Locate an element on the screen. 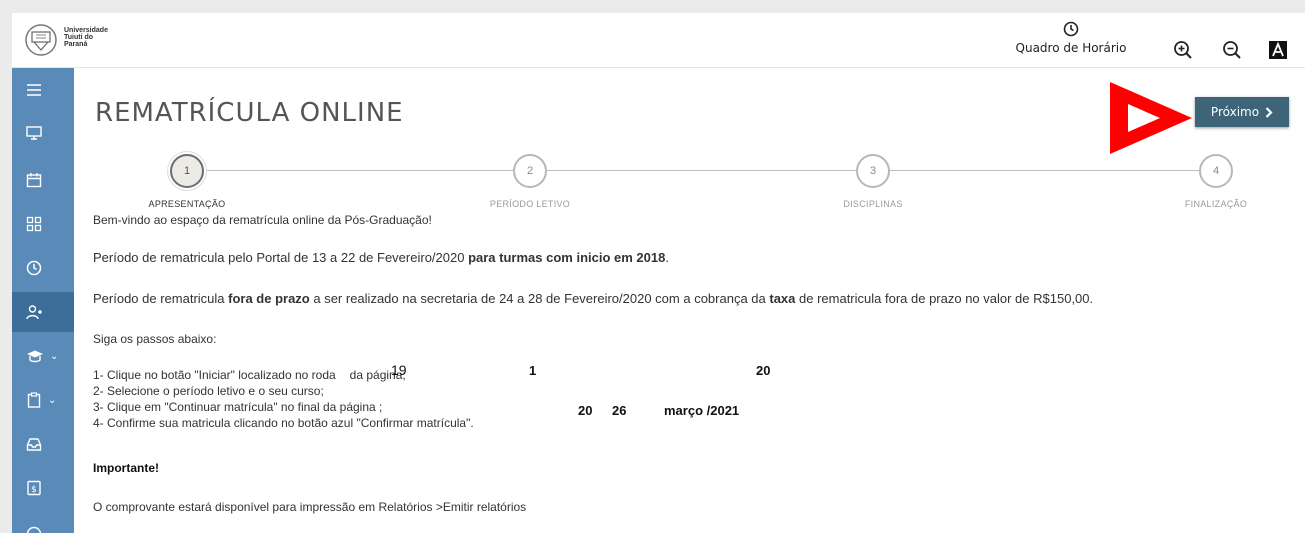  sidebar-item-more is located at coordinates (43, 523).